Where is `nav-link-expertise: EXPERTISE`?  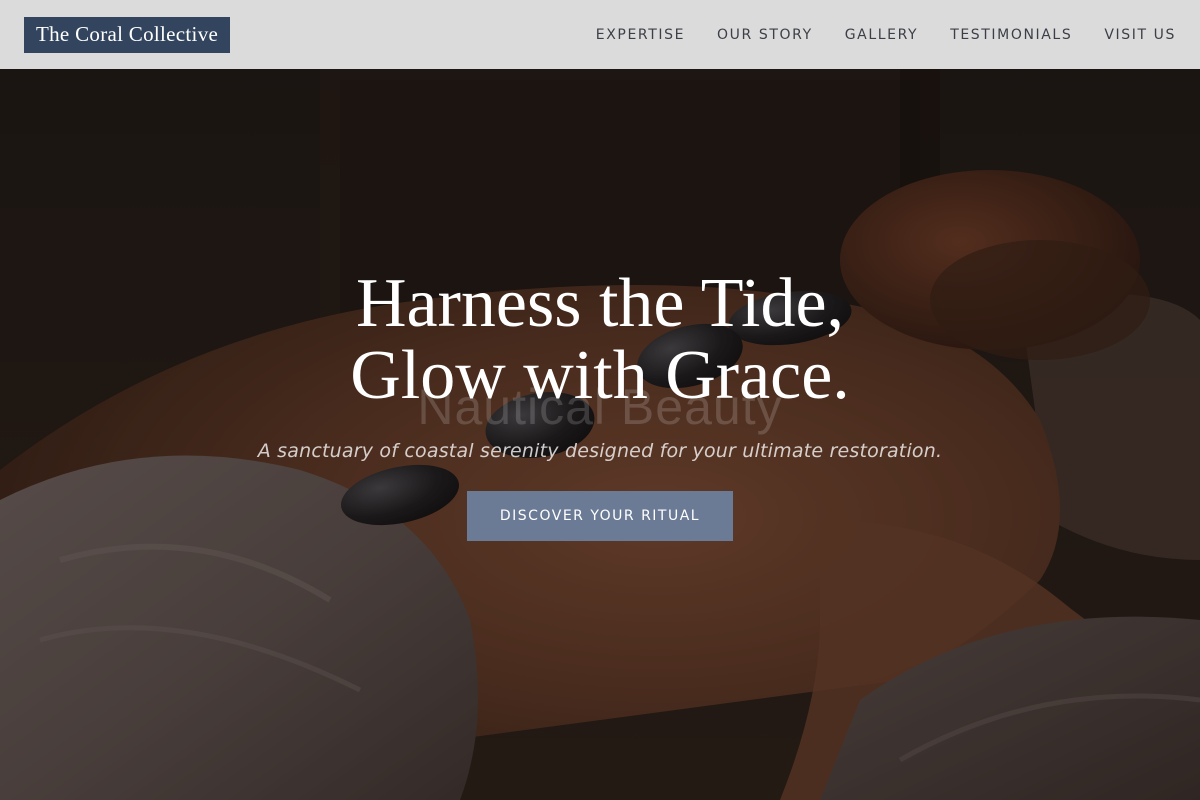
nav-link-expertise: EXPERTISE is located at coordinates (640, 35).